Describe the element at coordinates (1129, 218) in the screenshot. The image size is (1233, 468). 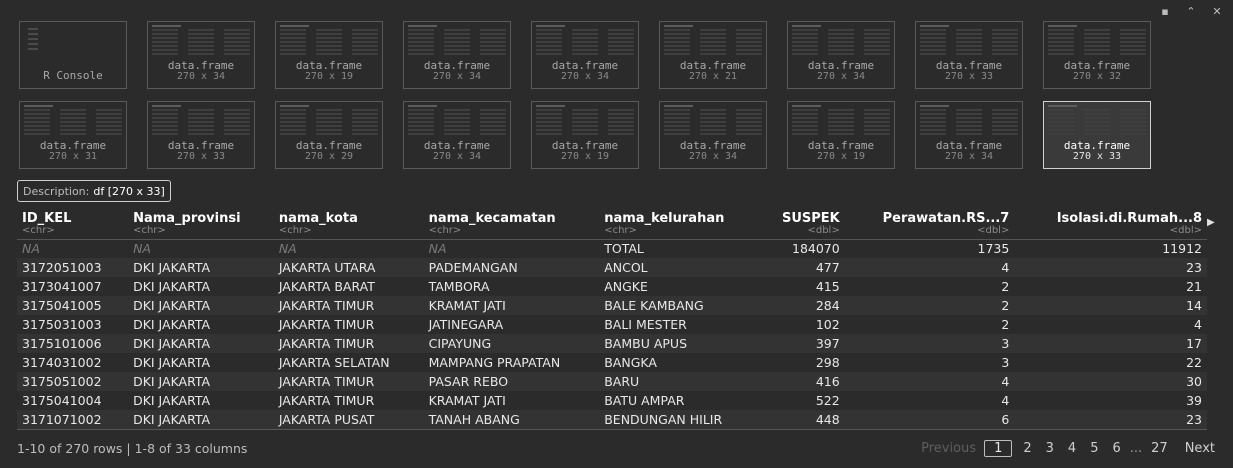
I see `column-name: Isolasi.di.Rumah...8` at that location.